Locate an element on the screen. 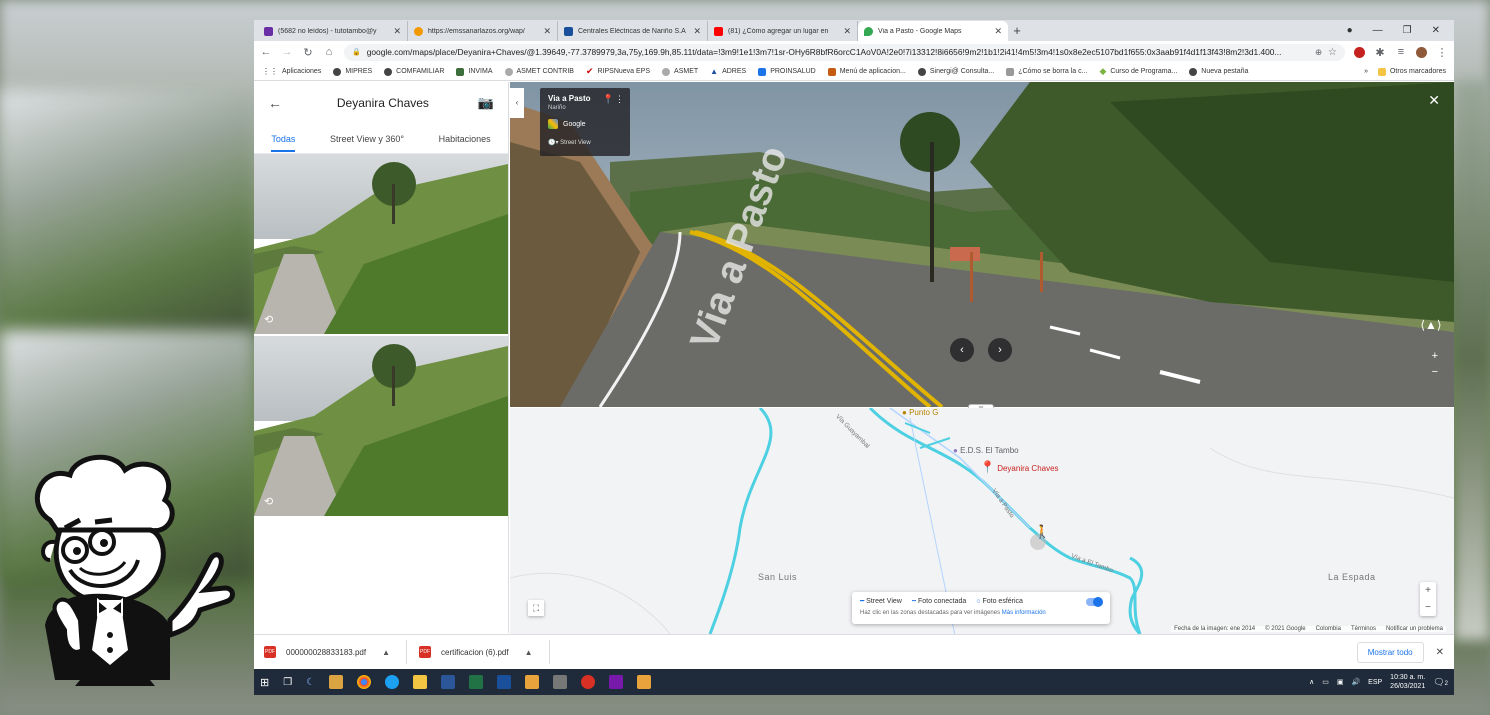 The width and height of the screenshot is (1490, 715). sv-mode: 🕓▾ Street View is located at coordinates (585, 142).